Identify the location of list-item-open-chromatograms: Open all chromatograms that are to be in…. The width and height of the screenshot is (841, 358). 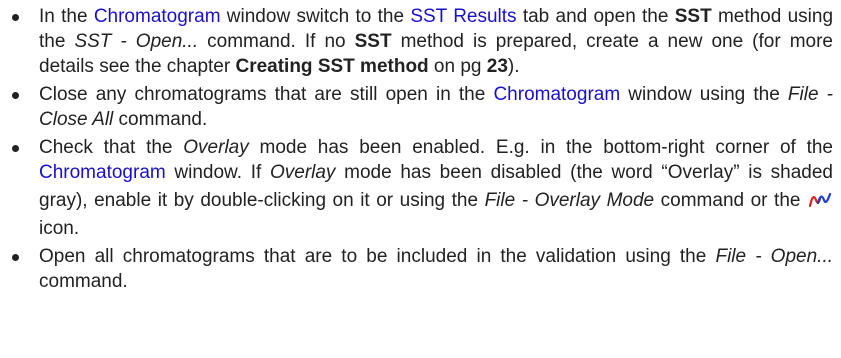
(416, 269).